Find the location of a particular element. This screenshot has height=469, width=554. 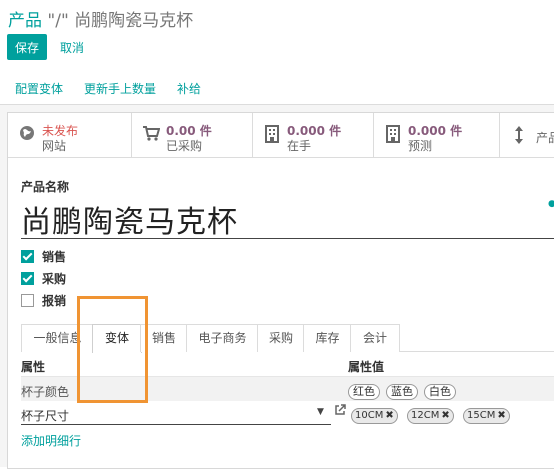

variants-label: 产品 is located at coordinates (545, 138).